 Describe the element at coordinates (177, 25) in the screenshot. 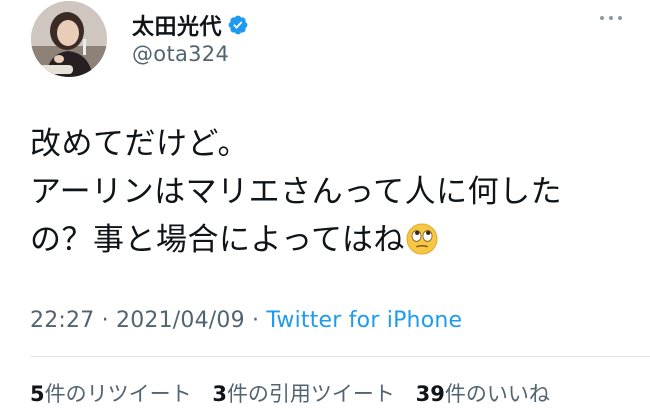

I see `display-name: 太田光代` at that location.